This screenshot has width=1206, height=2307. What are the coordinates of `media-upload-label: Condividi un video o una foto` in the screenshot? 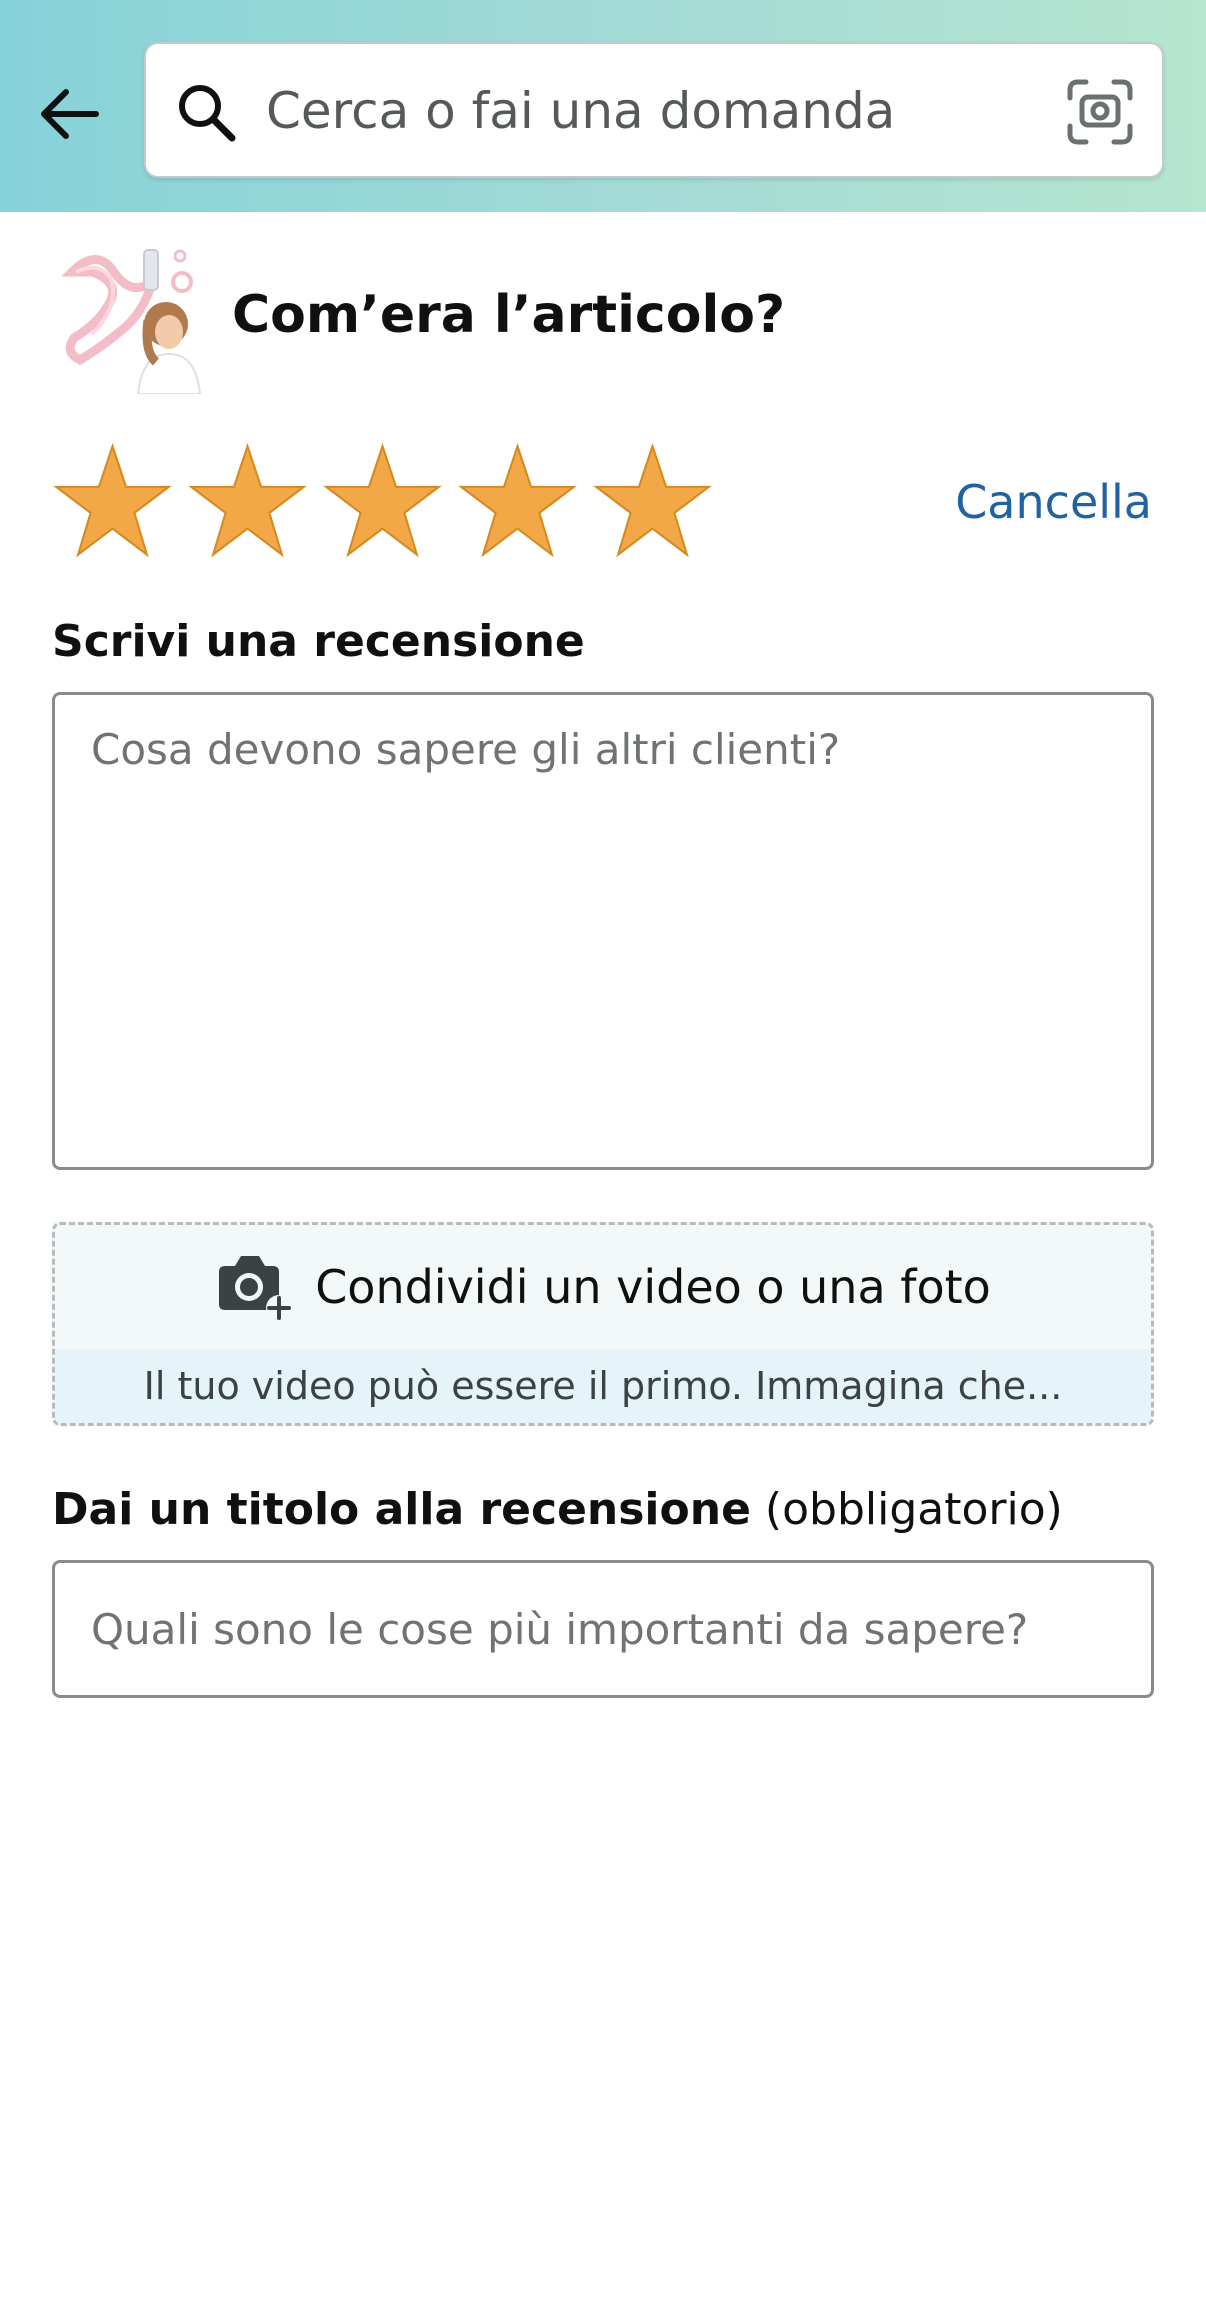 It's located at (653, 1287).